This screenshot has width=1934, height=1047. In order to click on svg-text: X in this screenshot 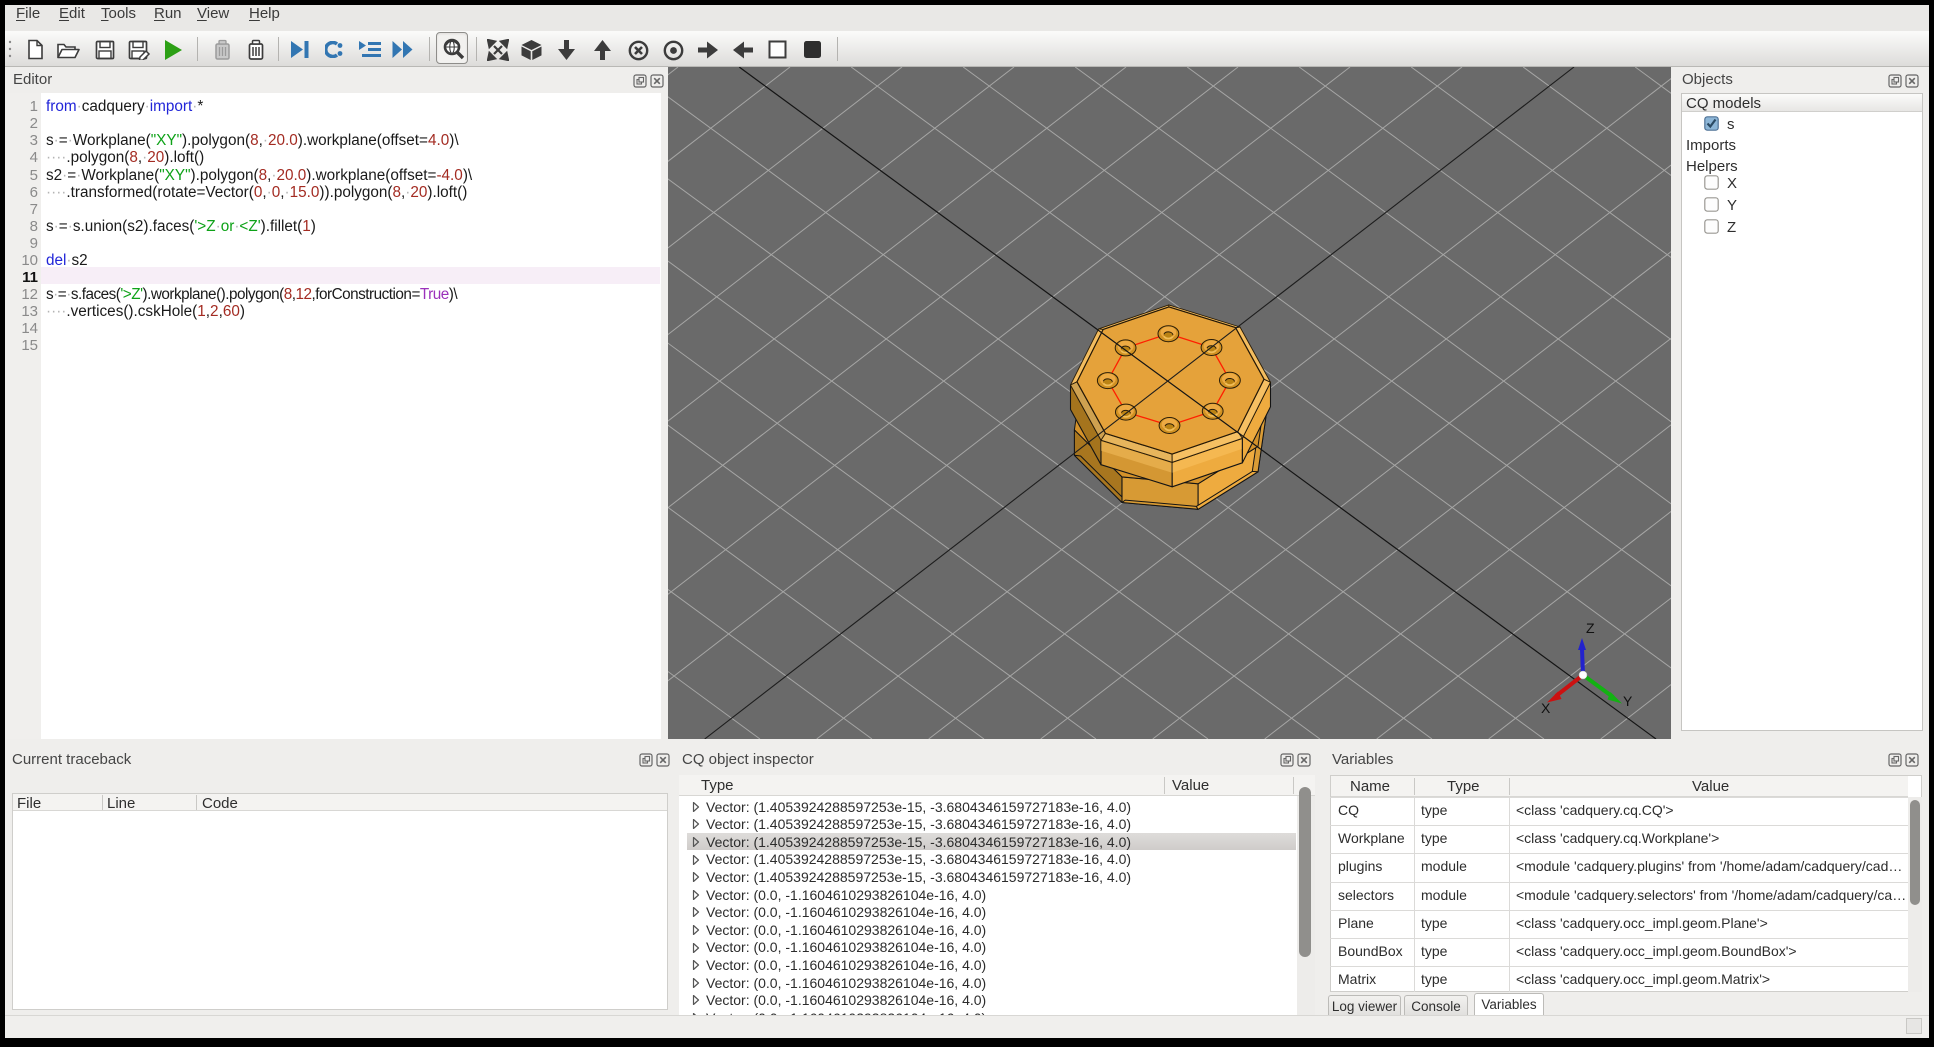, I will do `click(1546, 708)`.